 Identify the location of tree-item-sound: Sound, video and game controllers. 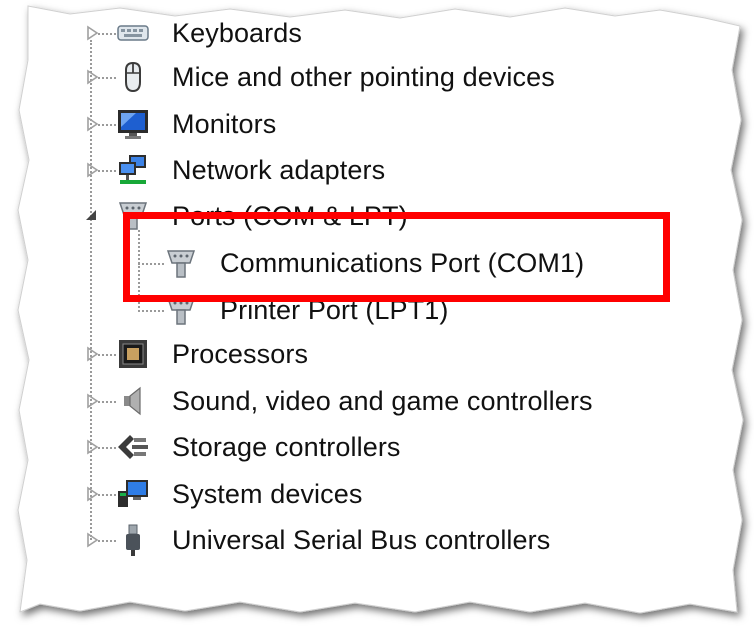
(375, 401).